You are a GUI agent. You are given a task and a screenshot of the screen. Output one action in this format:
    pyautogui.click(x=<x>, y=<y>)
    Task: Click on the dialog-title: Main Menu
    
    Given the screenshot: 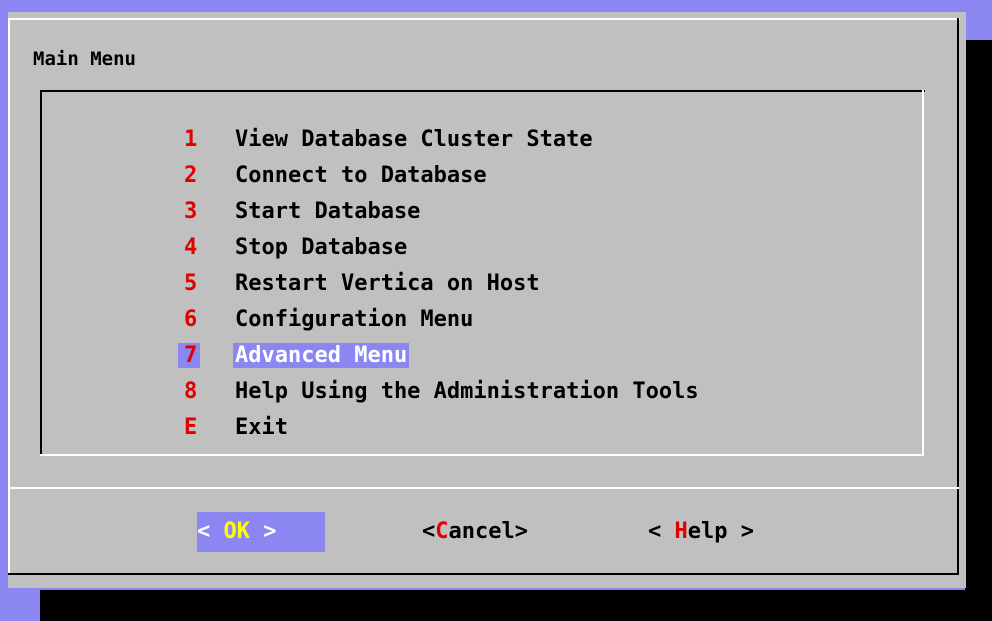 What is the action you would take?
    pyautogui.click(x=84, y=59)
    